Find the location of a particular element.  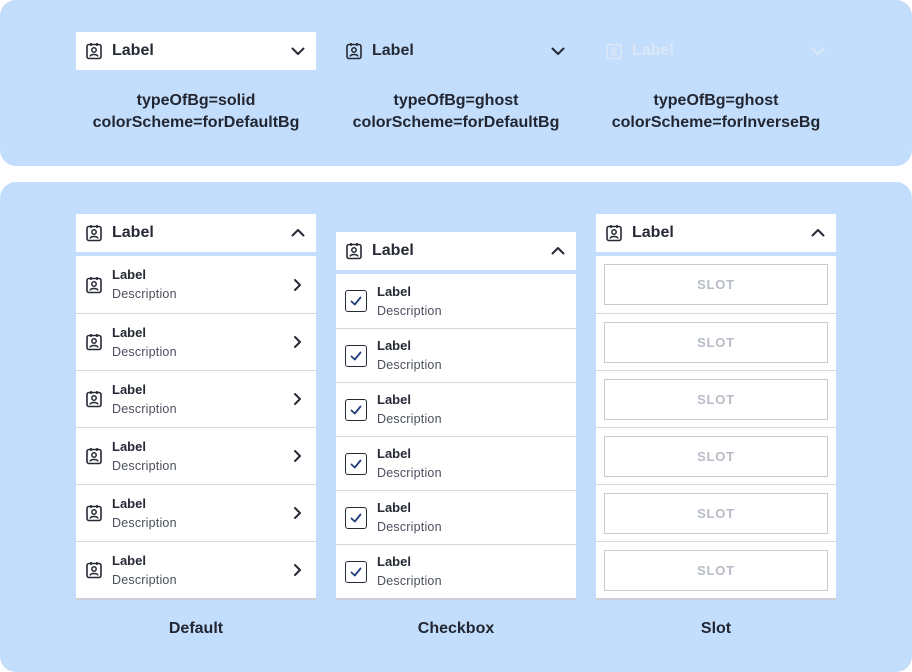

default-list-caption: Default is located at coordinates (196, 628).